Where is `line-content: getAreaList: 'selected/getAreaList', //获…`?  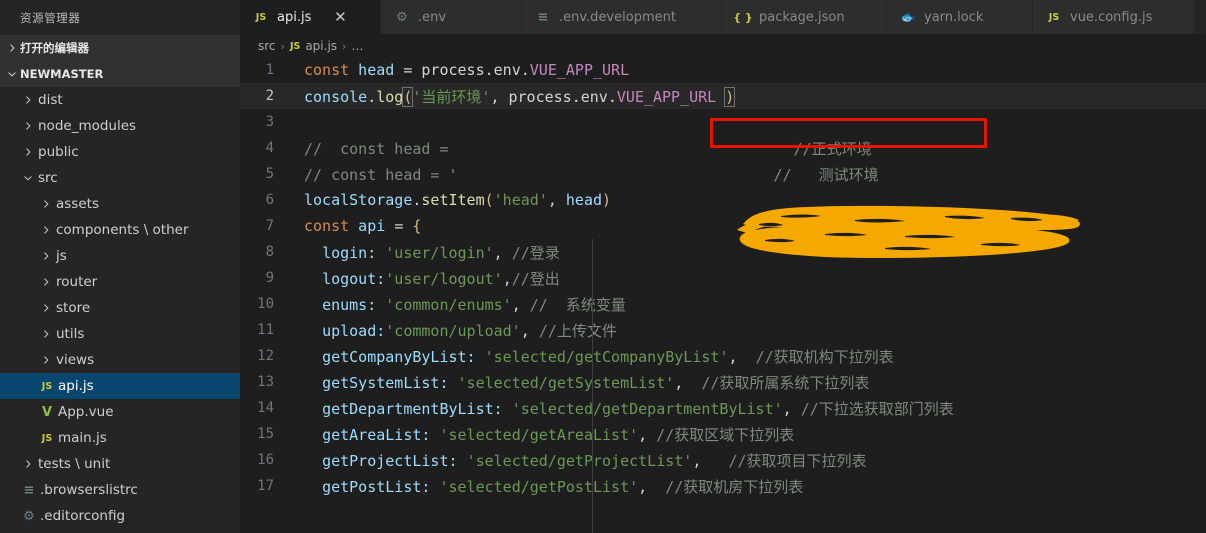 line-content: getAreaList: 'selected/getAreaList', //获… is located at coordinates (543, 434).